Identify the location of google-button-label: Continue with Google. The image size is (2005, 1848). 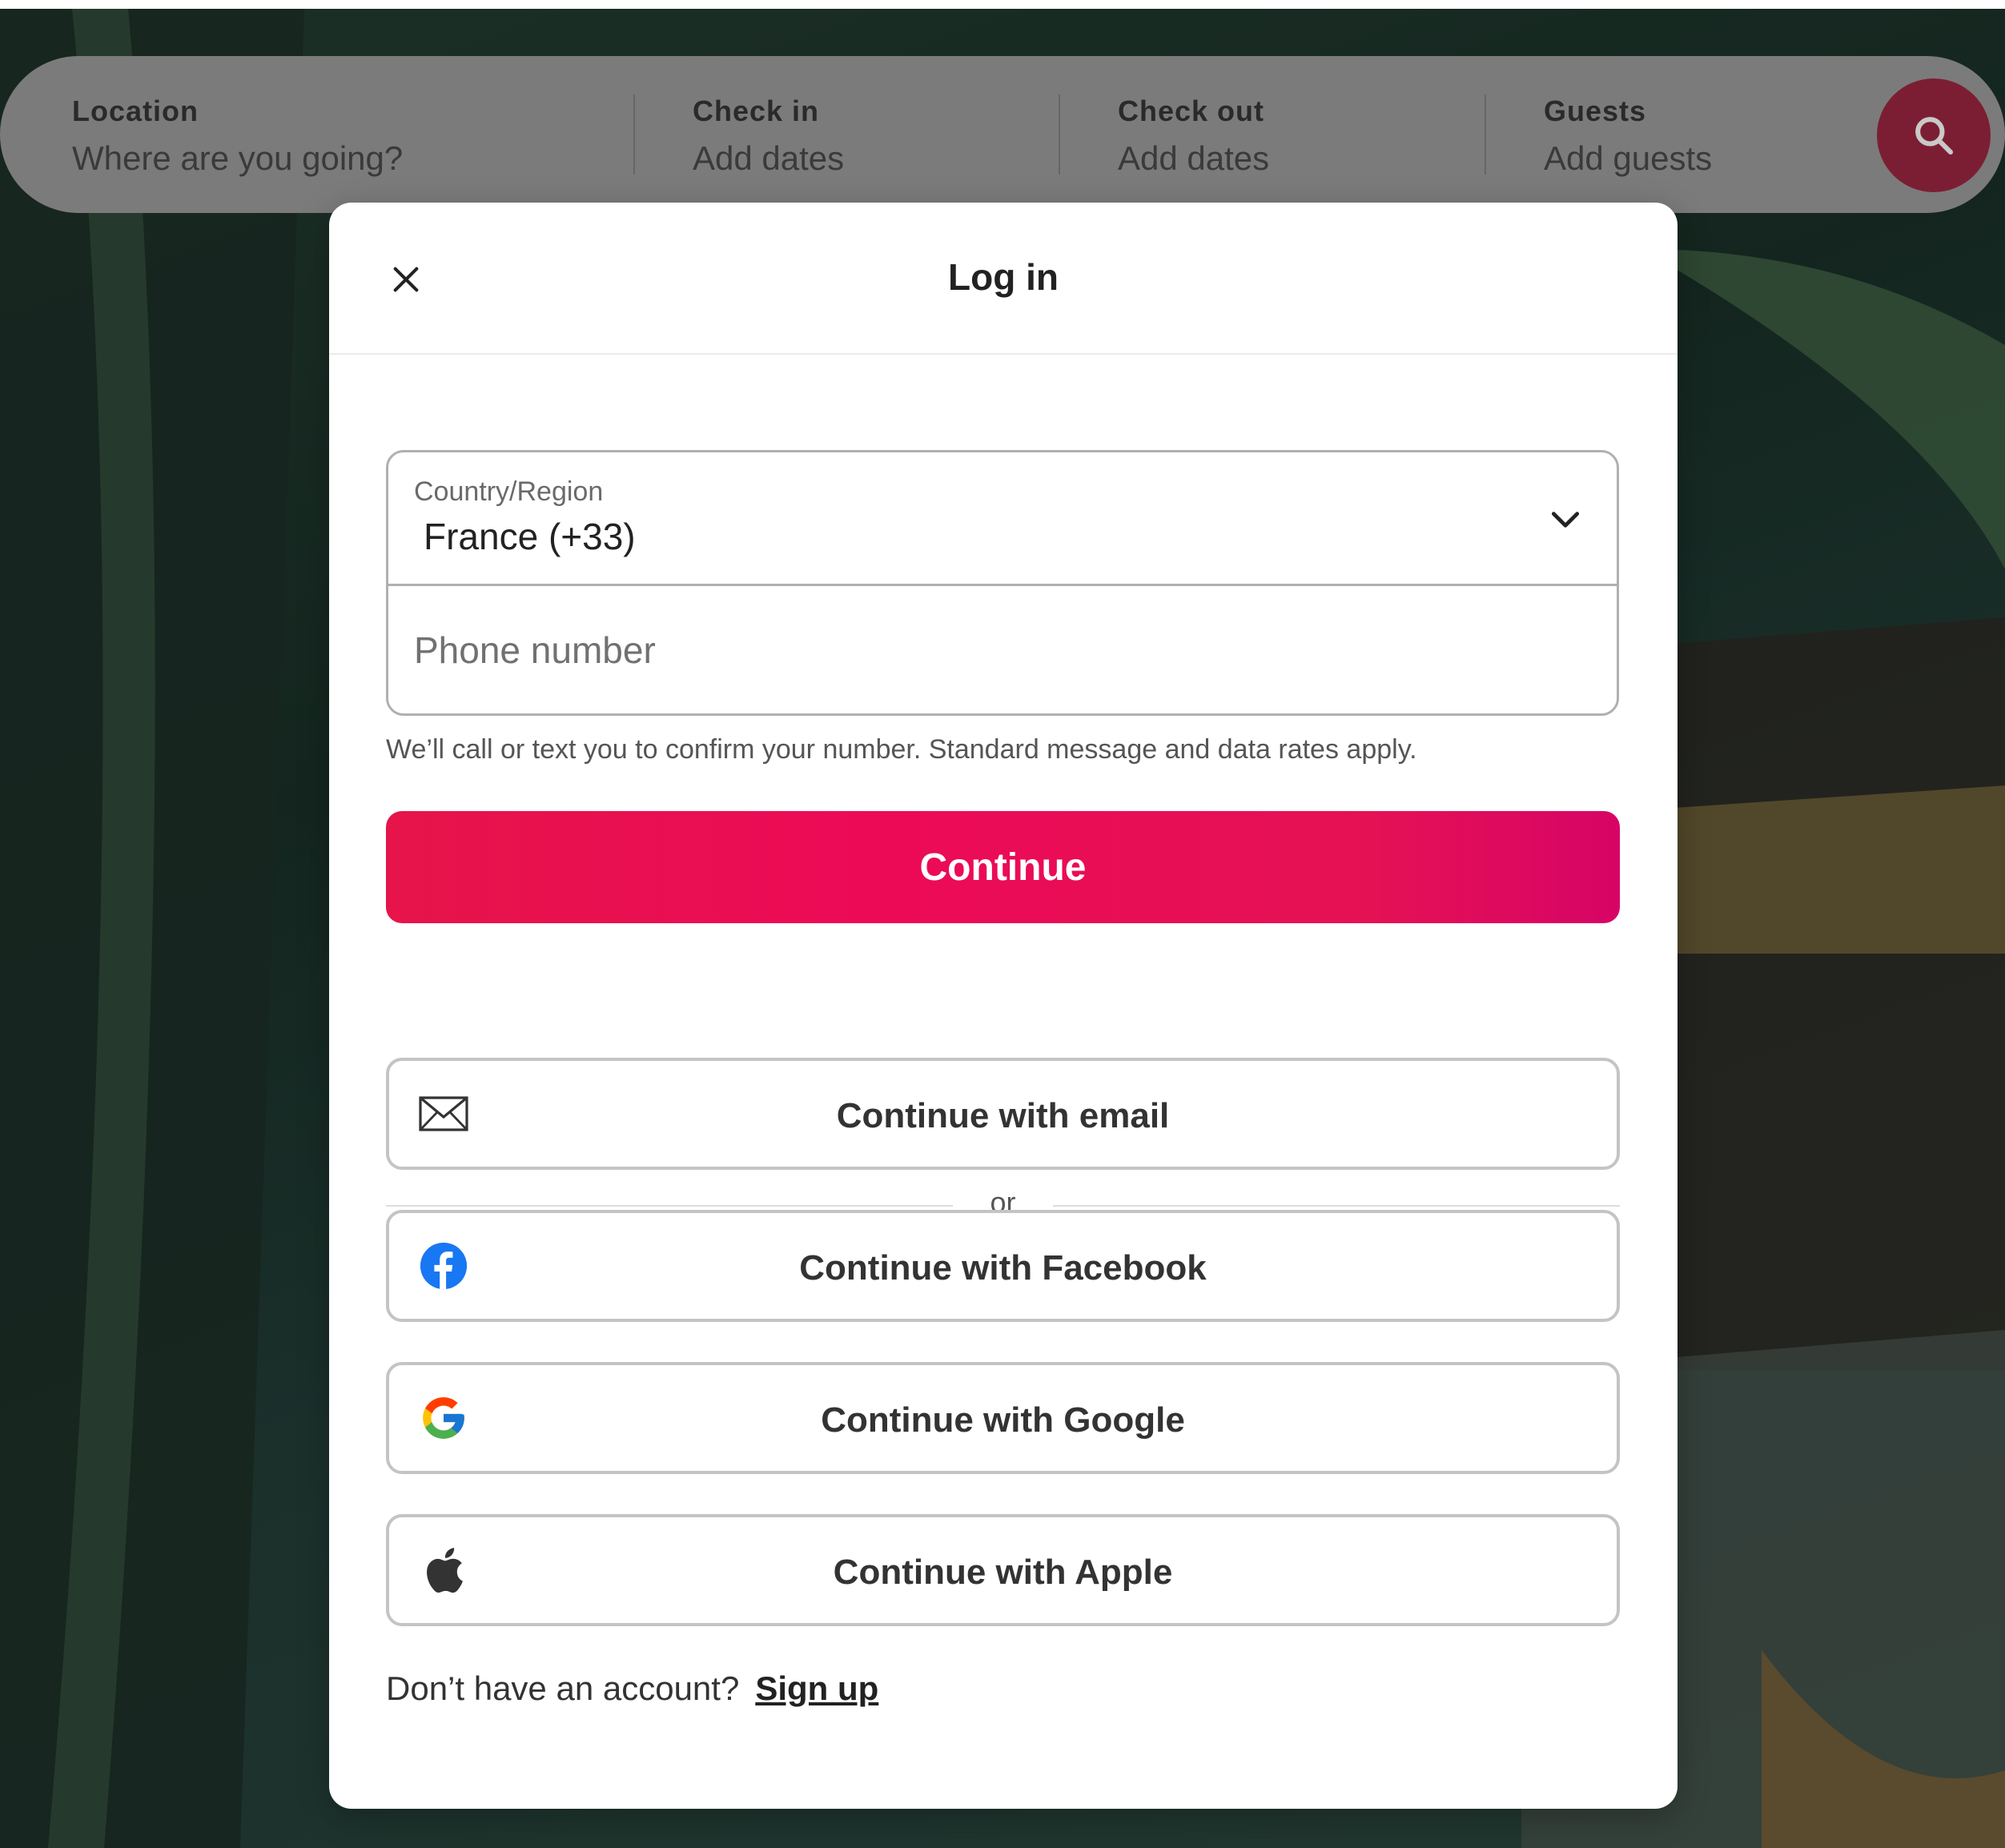
(1003, 1420).